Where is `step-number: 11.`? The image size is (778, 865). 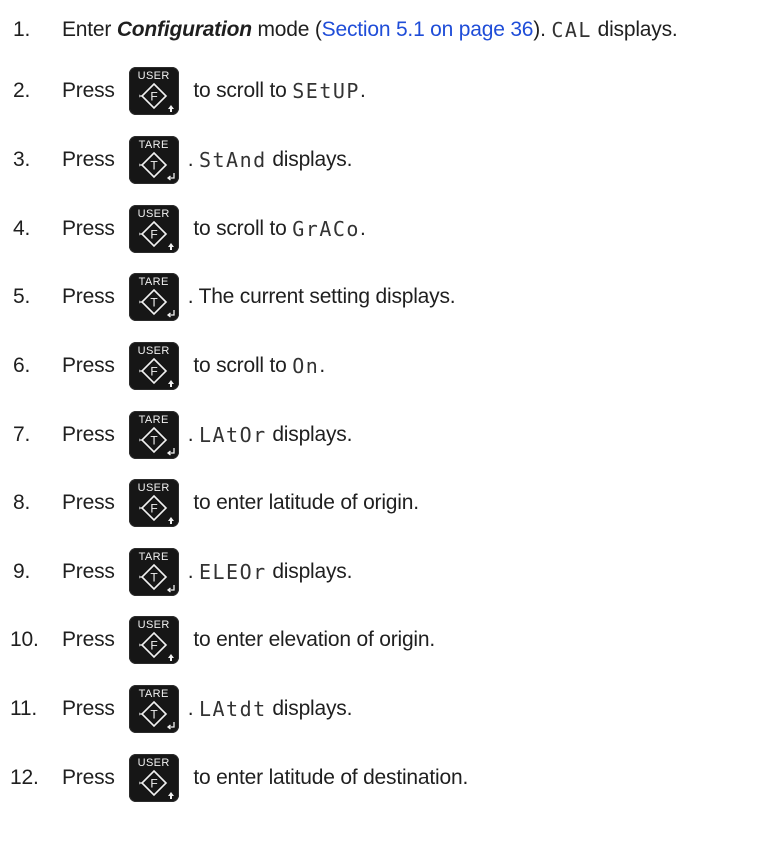 step-number: 11. is located at coordinates (24, 708).